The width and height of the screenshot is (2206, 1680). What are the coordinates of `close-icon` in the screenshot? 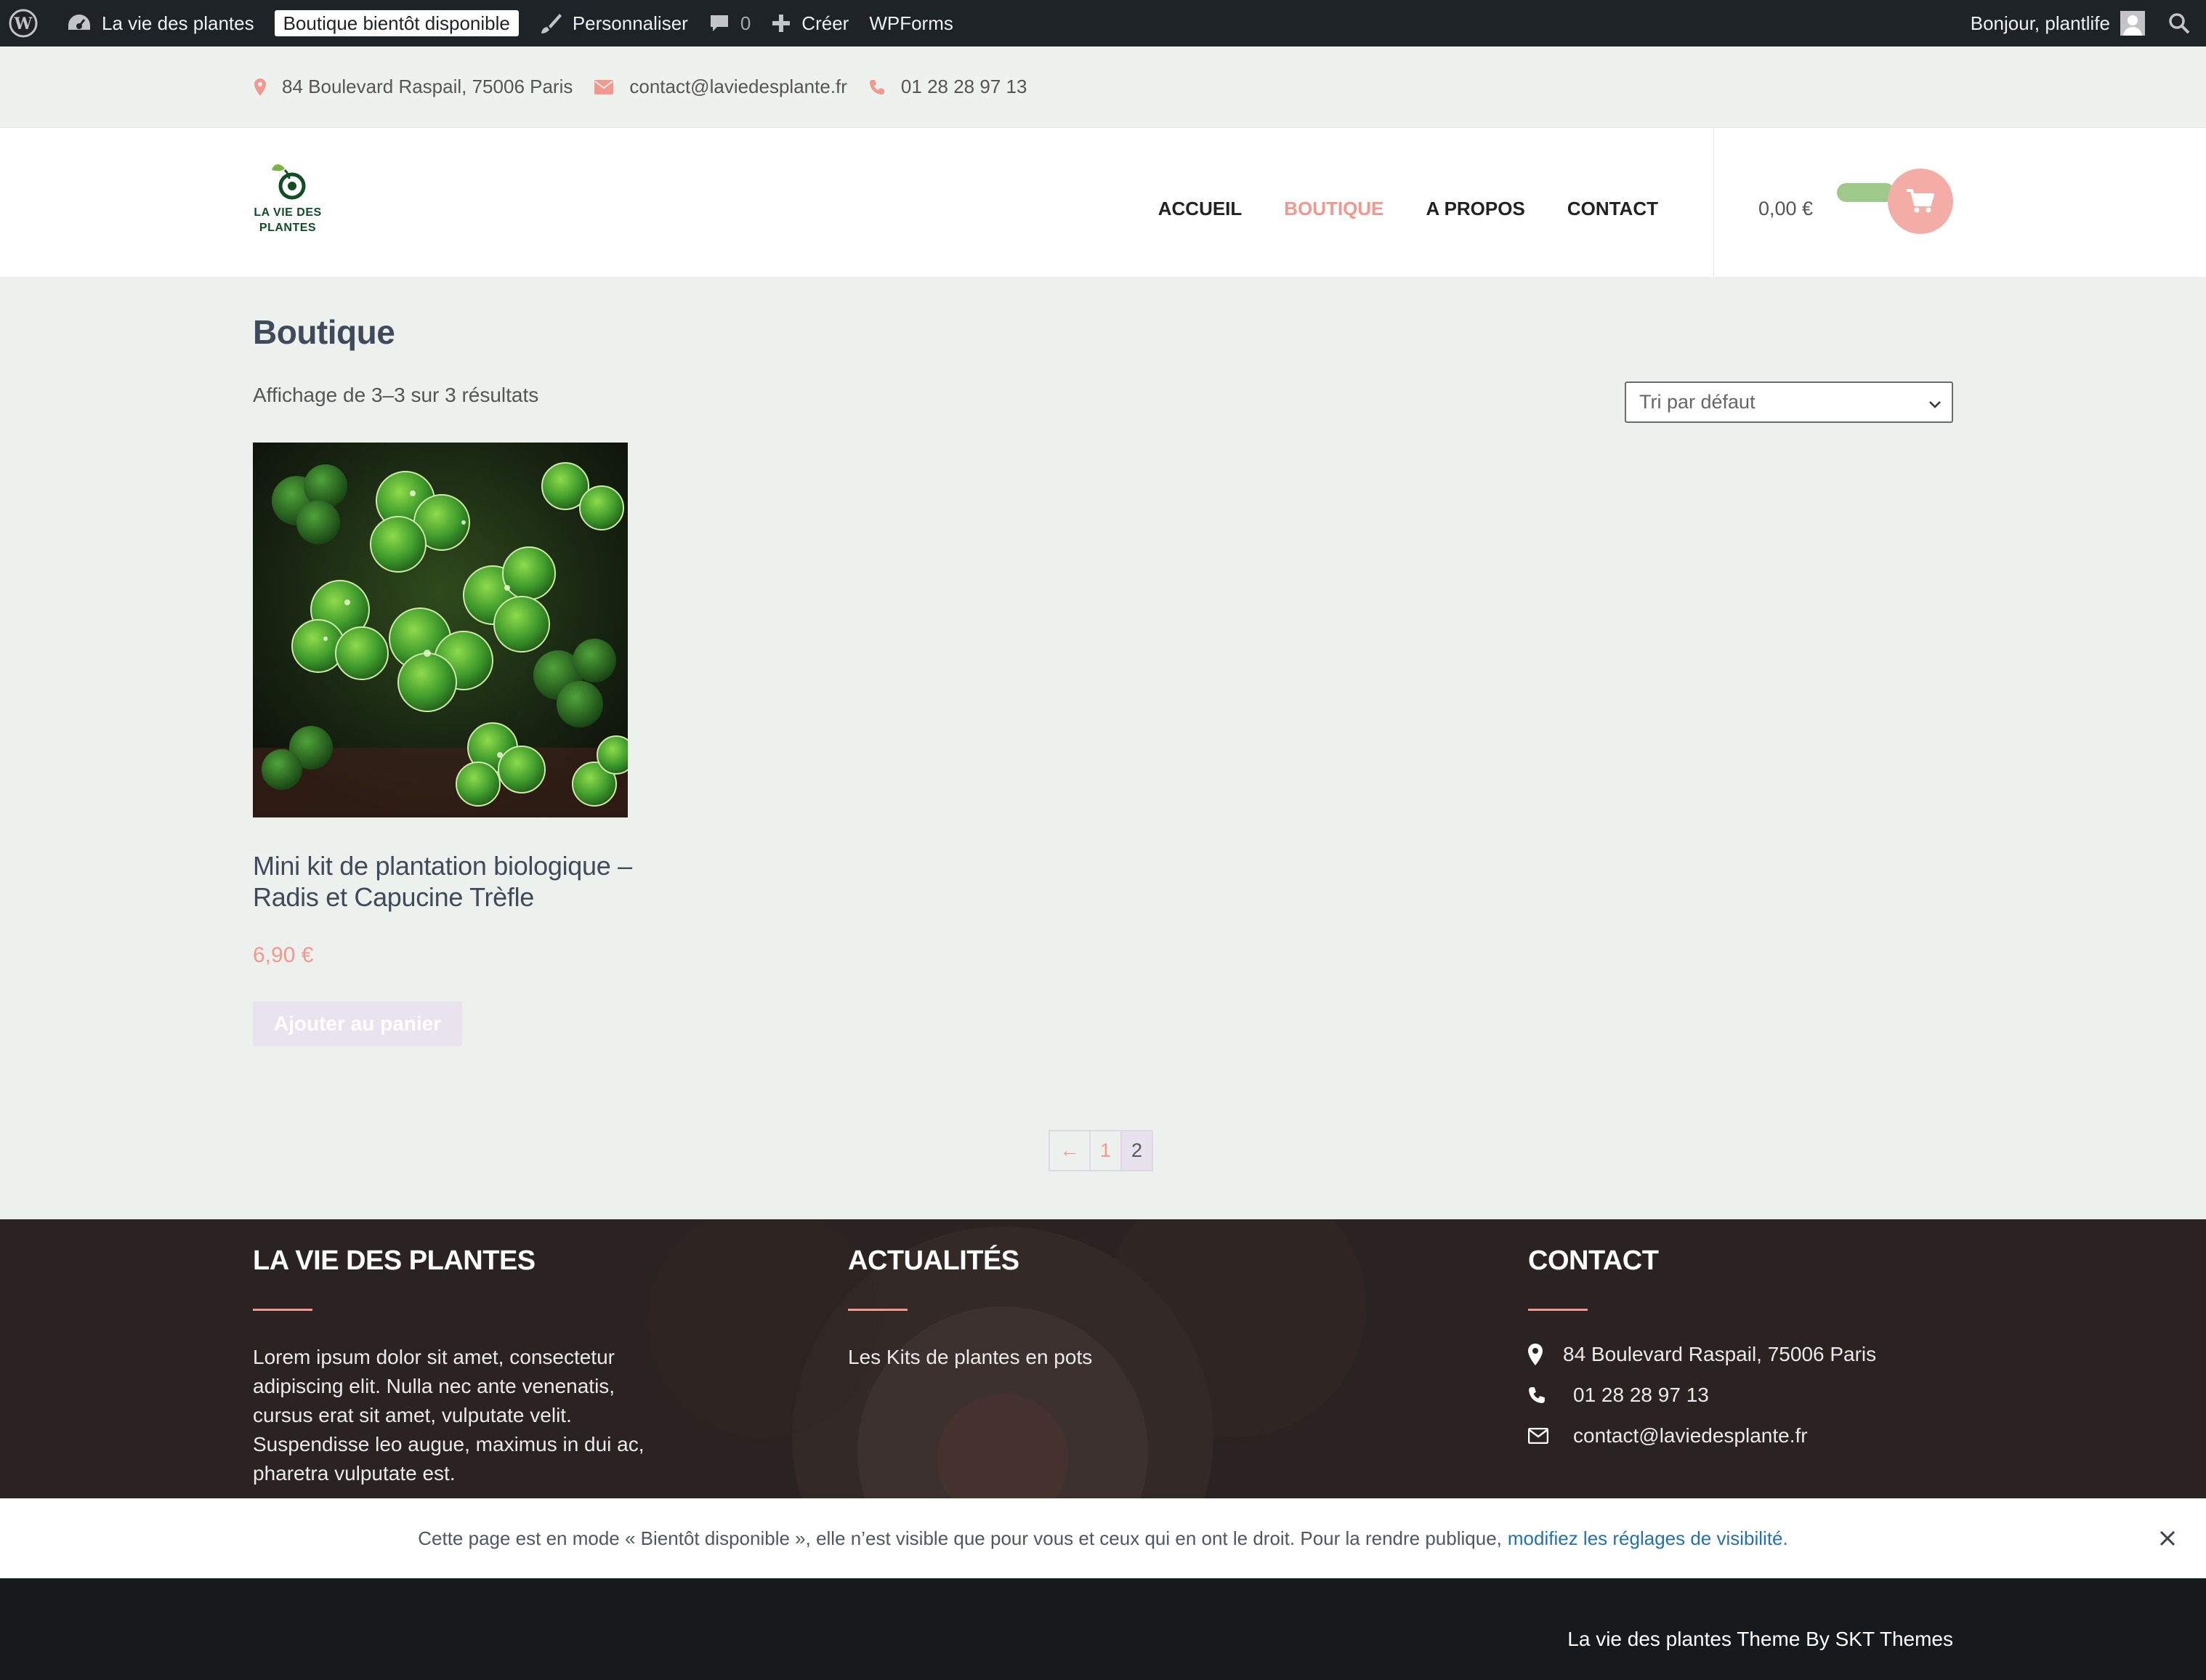 It's located at (2167, 1539).